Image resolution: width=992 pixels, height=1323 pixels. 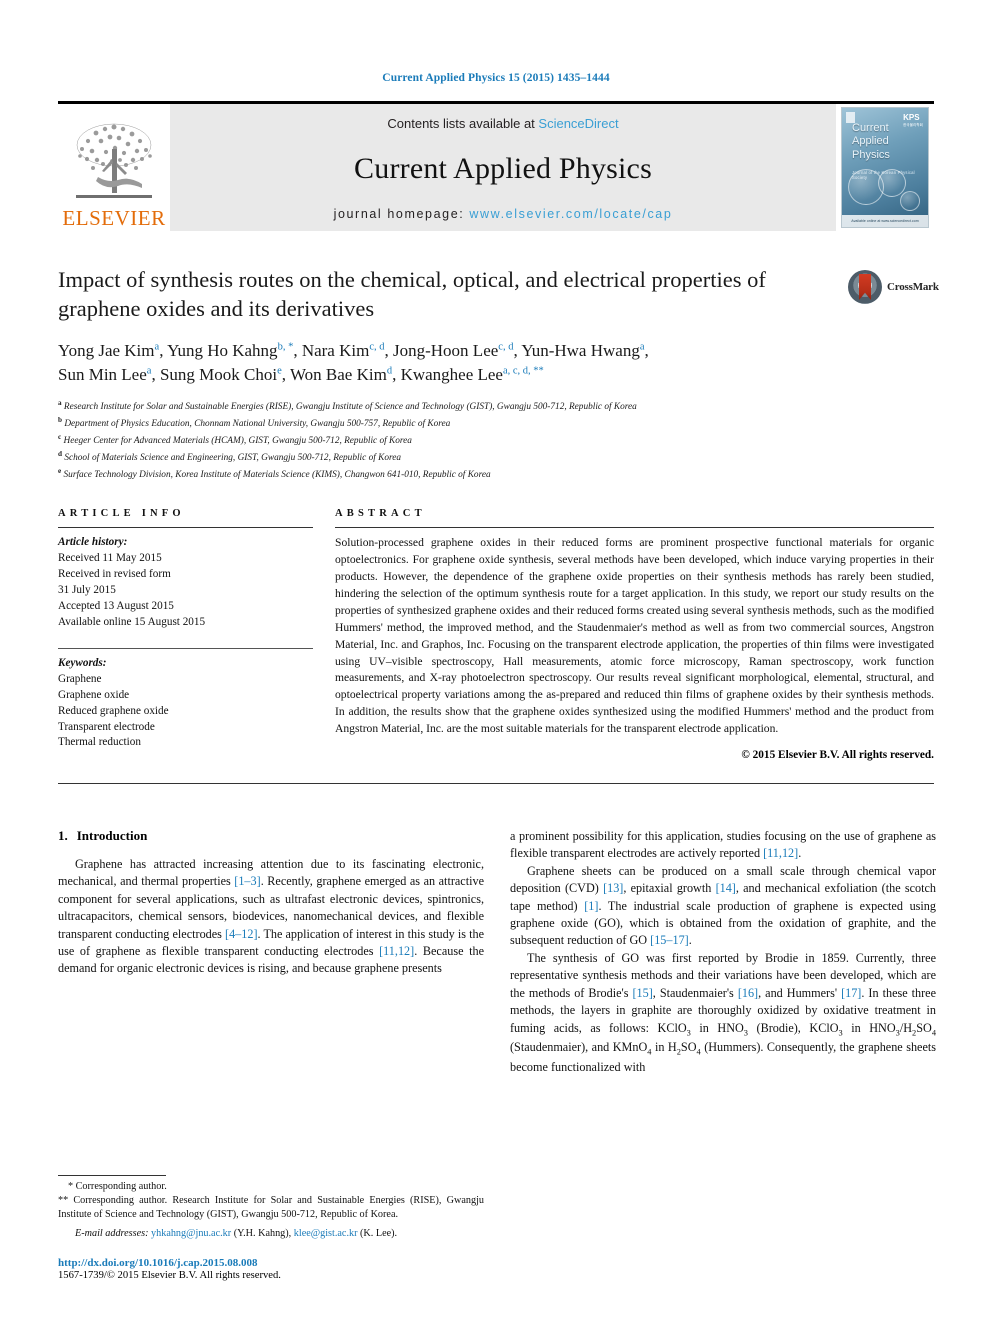 What do you see at coordinates (338, 375) in the screenshot?
I see `author-name: Won Bae Kim` at bounding box center [338, 375].